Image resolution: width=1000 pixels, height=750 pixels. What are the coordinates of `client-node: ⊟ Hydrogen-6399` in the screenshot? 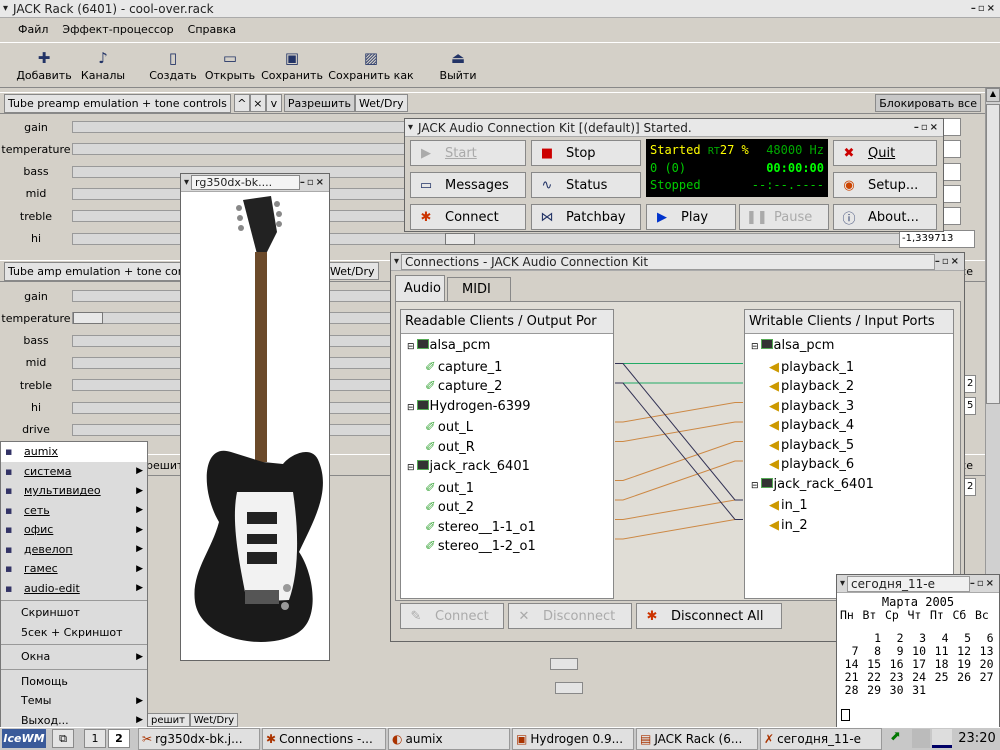 It's located at (510, 408).